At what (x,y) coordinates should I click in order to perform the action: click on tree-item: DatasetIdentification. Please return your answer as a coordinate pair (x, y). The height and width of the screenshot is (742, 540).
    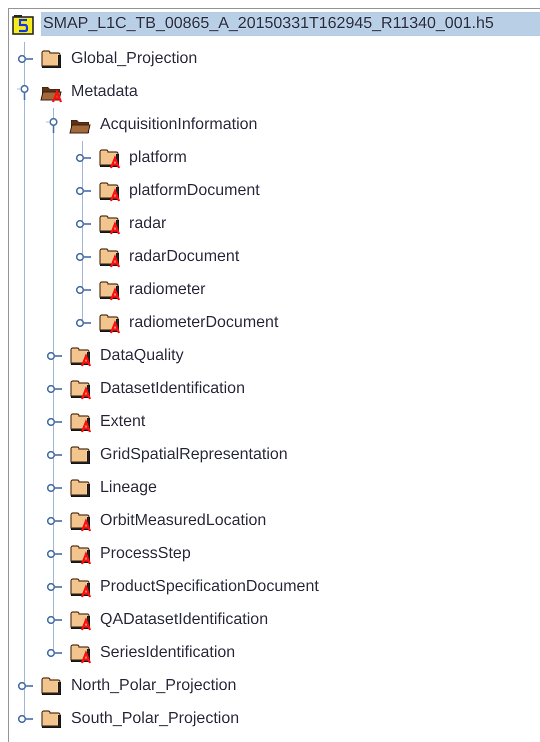
    Looking at the image, I should click on (172, 388).